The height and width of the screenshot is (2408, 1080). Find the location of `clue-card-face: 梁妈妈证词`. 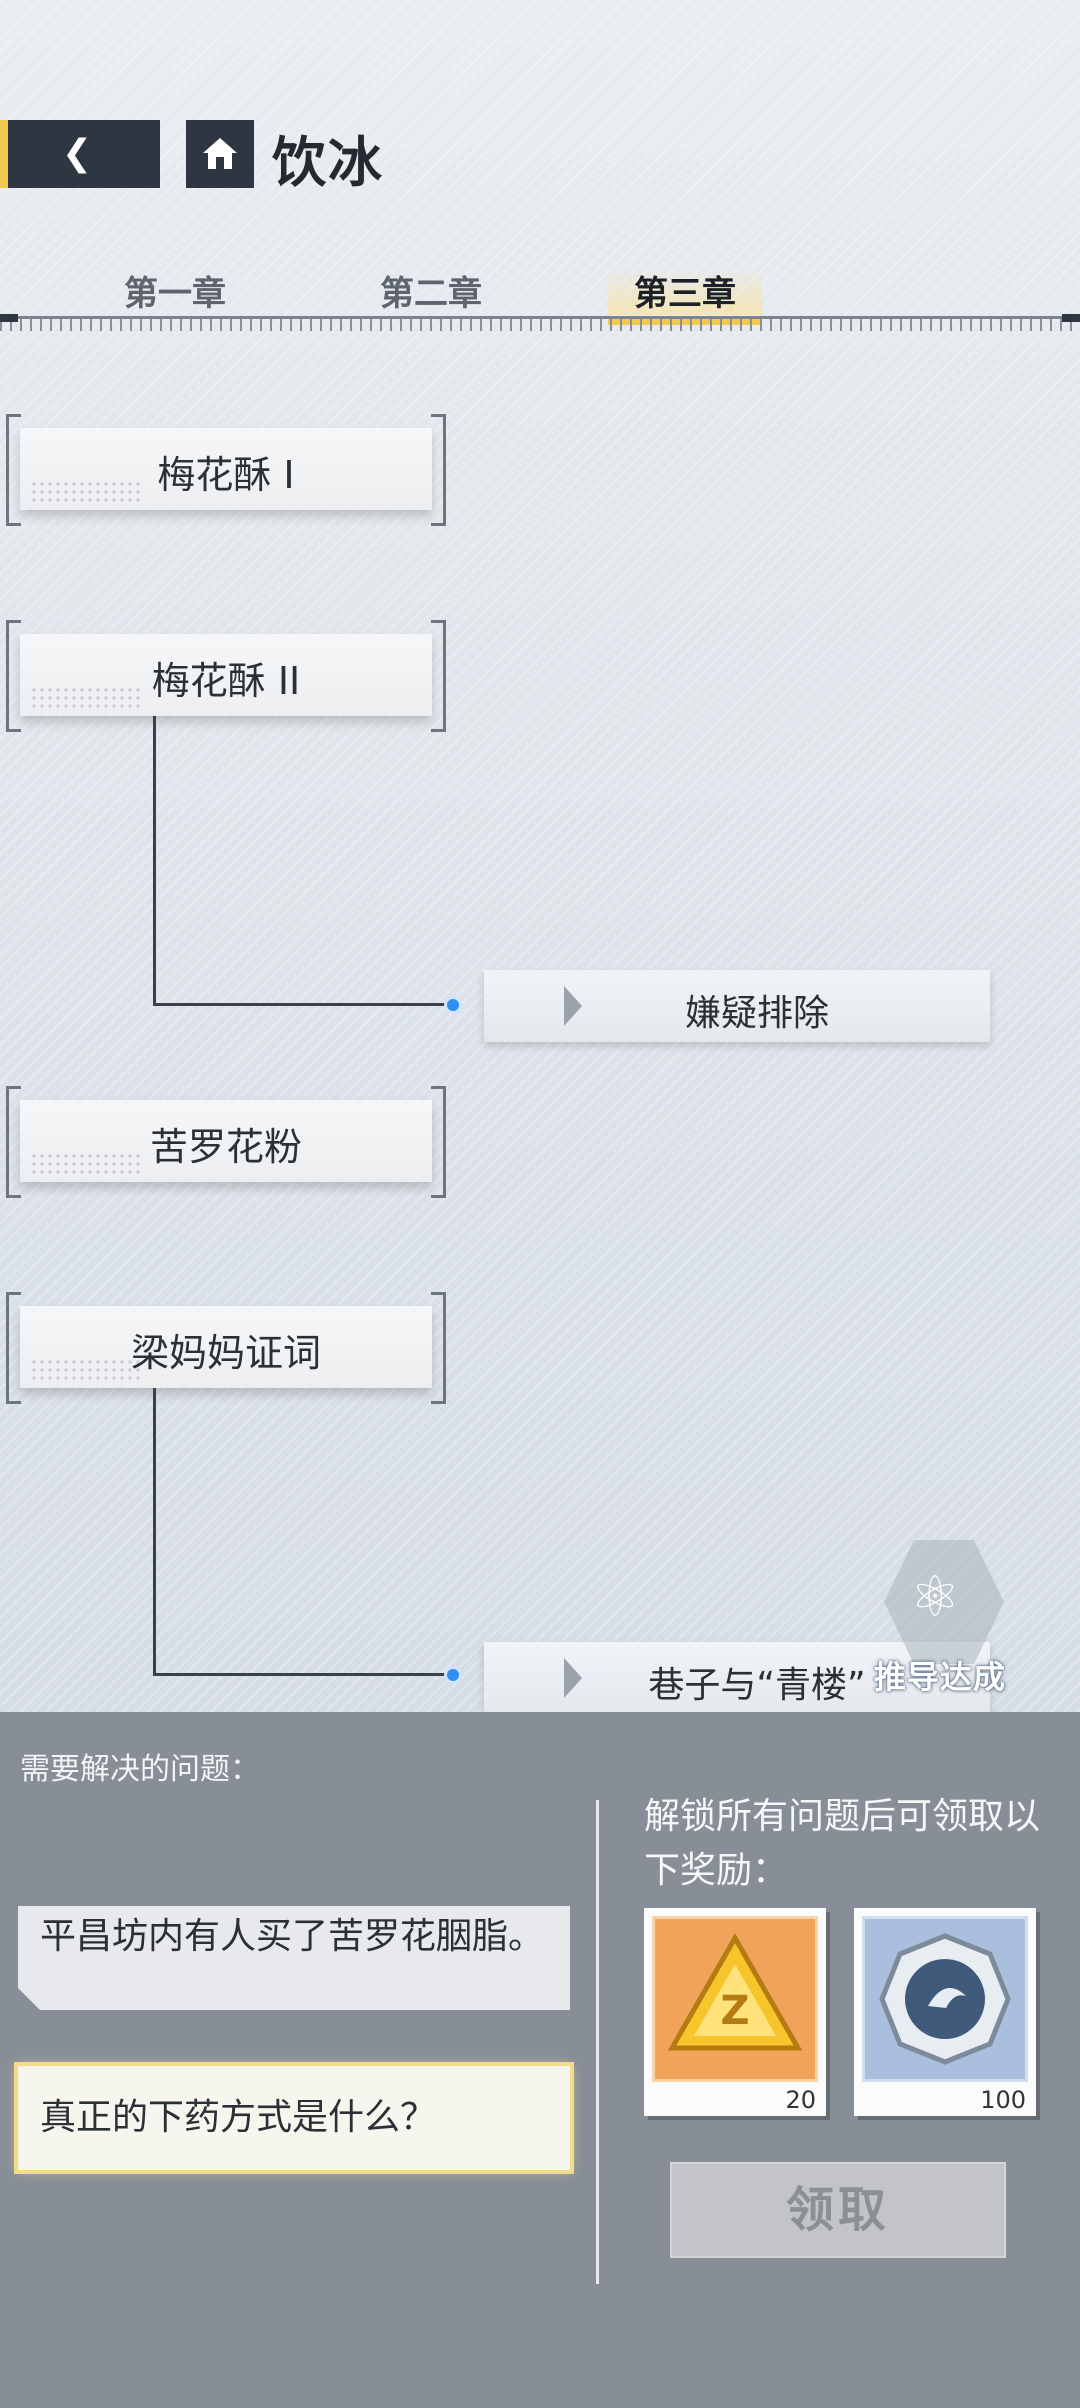

clue-card-face: 梁妈妈证词 is located at coordinates (226, 1347).